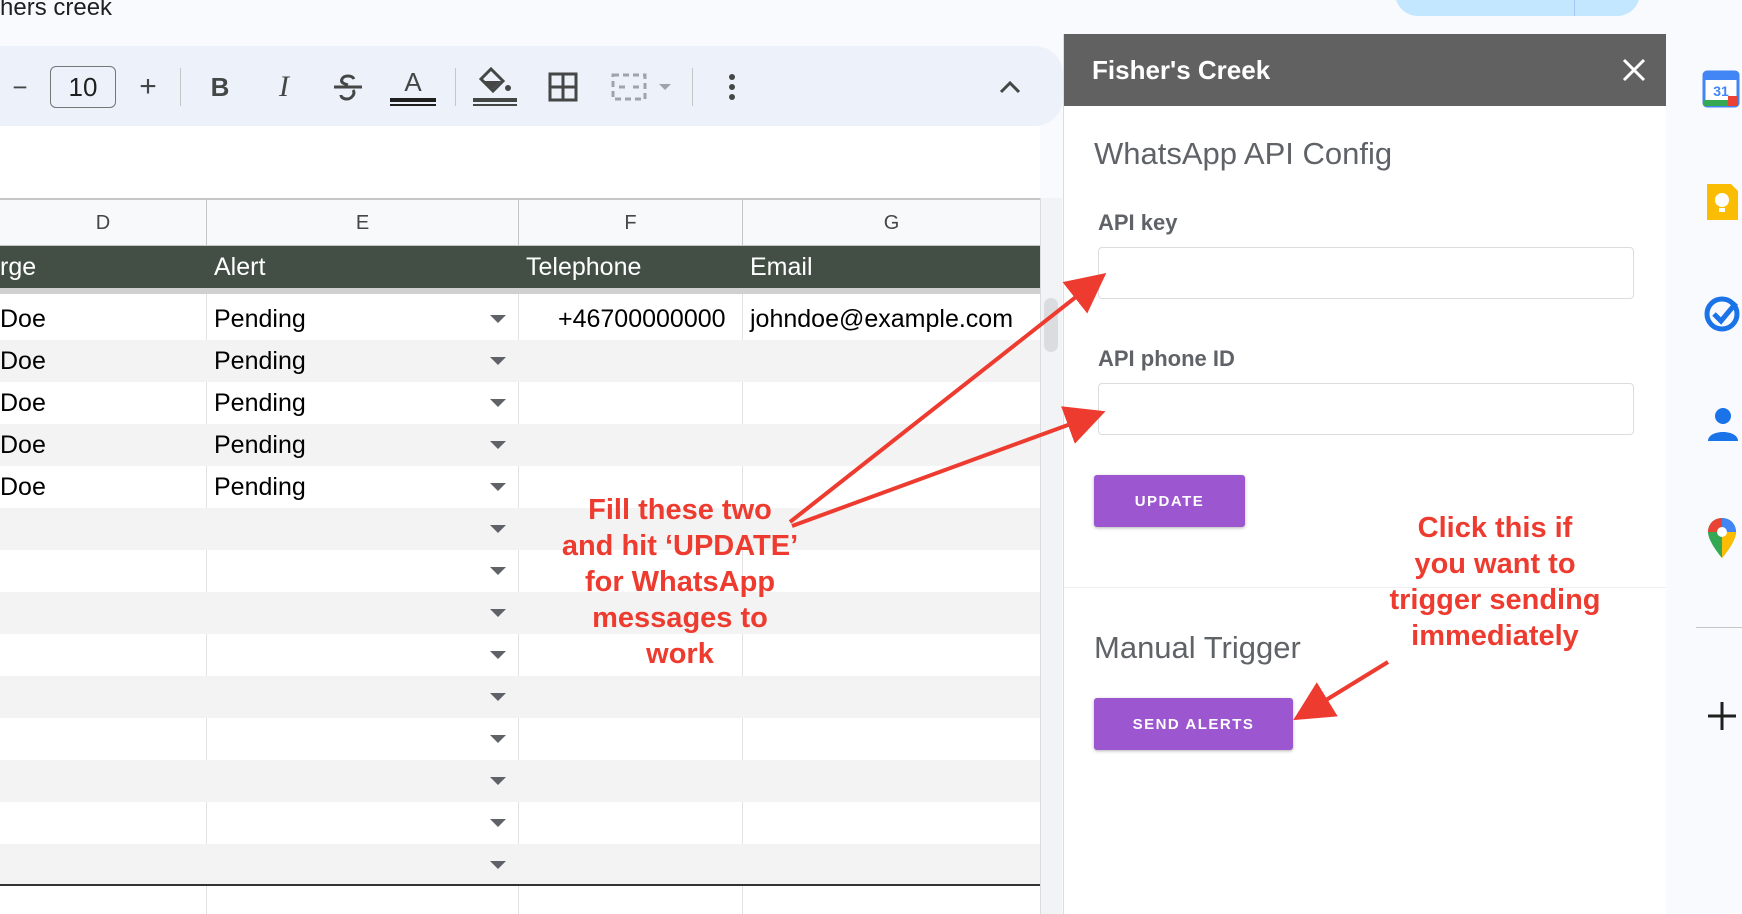 Image resolution: width=1742 pixels, height=914 pixels. I want to click on left-annotation-line: Fill these two, so click(680, 510).